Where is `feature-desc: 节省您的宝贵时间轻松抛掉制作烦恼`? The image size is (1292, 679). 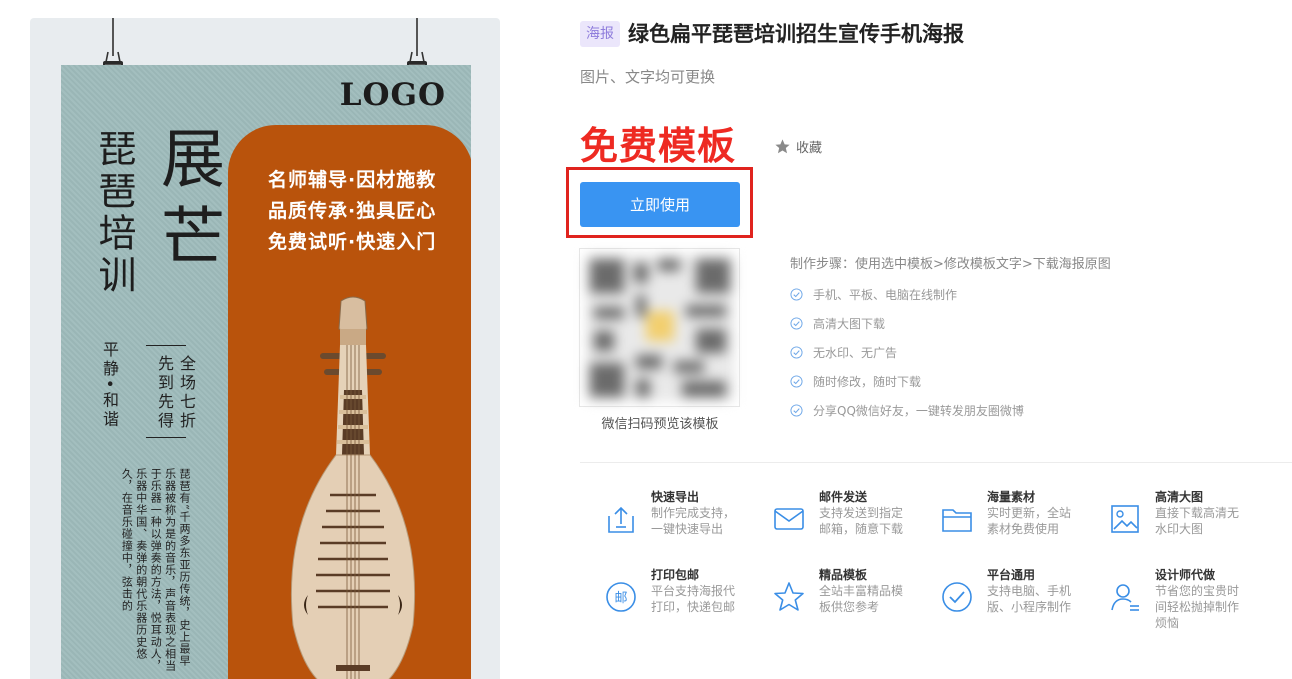
feature-desc: 节省您的宝贵时间轻松抛掉制作烦恼 is located at coordinates (1197, 607).